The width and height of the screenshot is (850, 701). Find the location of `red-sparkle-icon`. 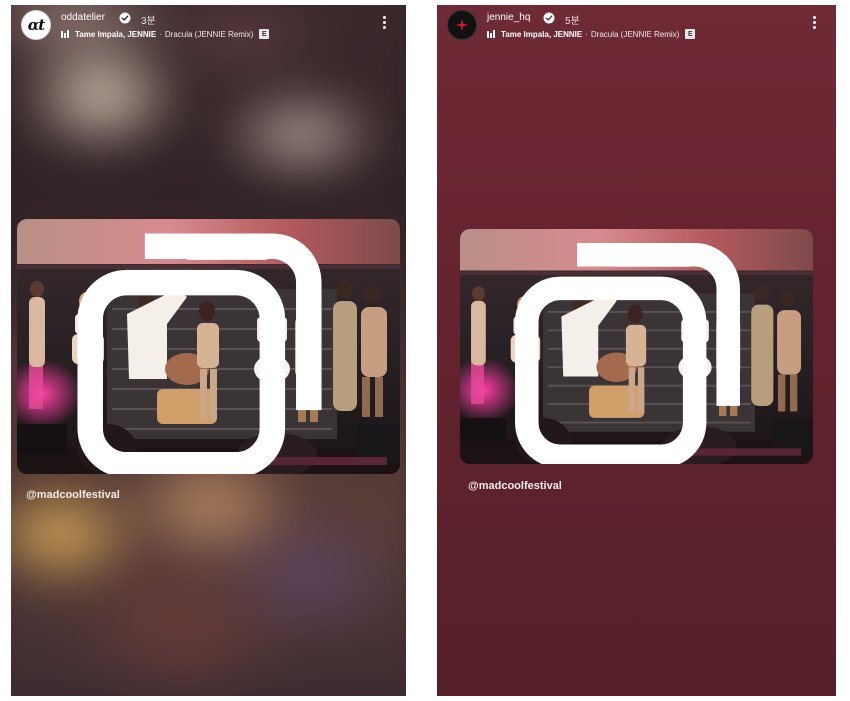

red-sparkle-icon is located at coordinates (462, 25).